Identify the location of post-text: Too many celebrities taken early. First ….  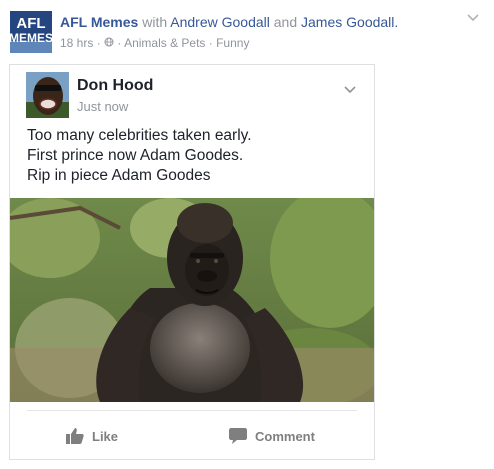
(197, 156).